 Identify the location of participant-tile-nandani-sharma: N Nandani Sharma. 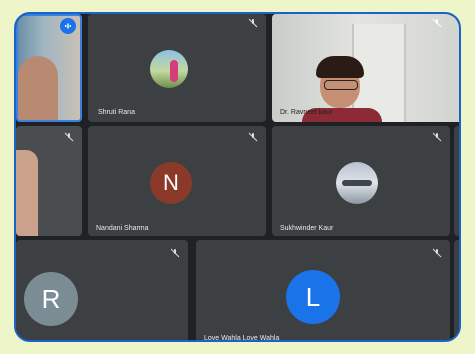
(177, 181).